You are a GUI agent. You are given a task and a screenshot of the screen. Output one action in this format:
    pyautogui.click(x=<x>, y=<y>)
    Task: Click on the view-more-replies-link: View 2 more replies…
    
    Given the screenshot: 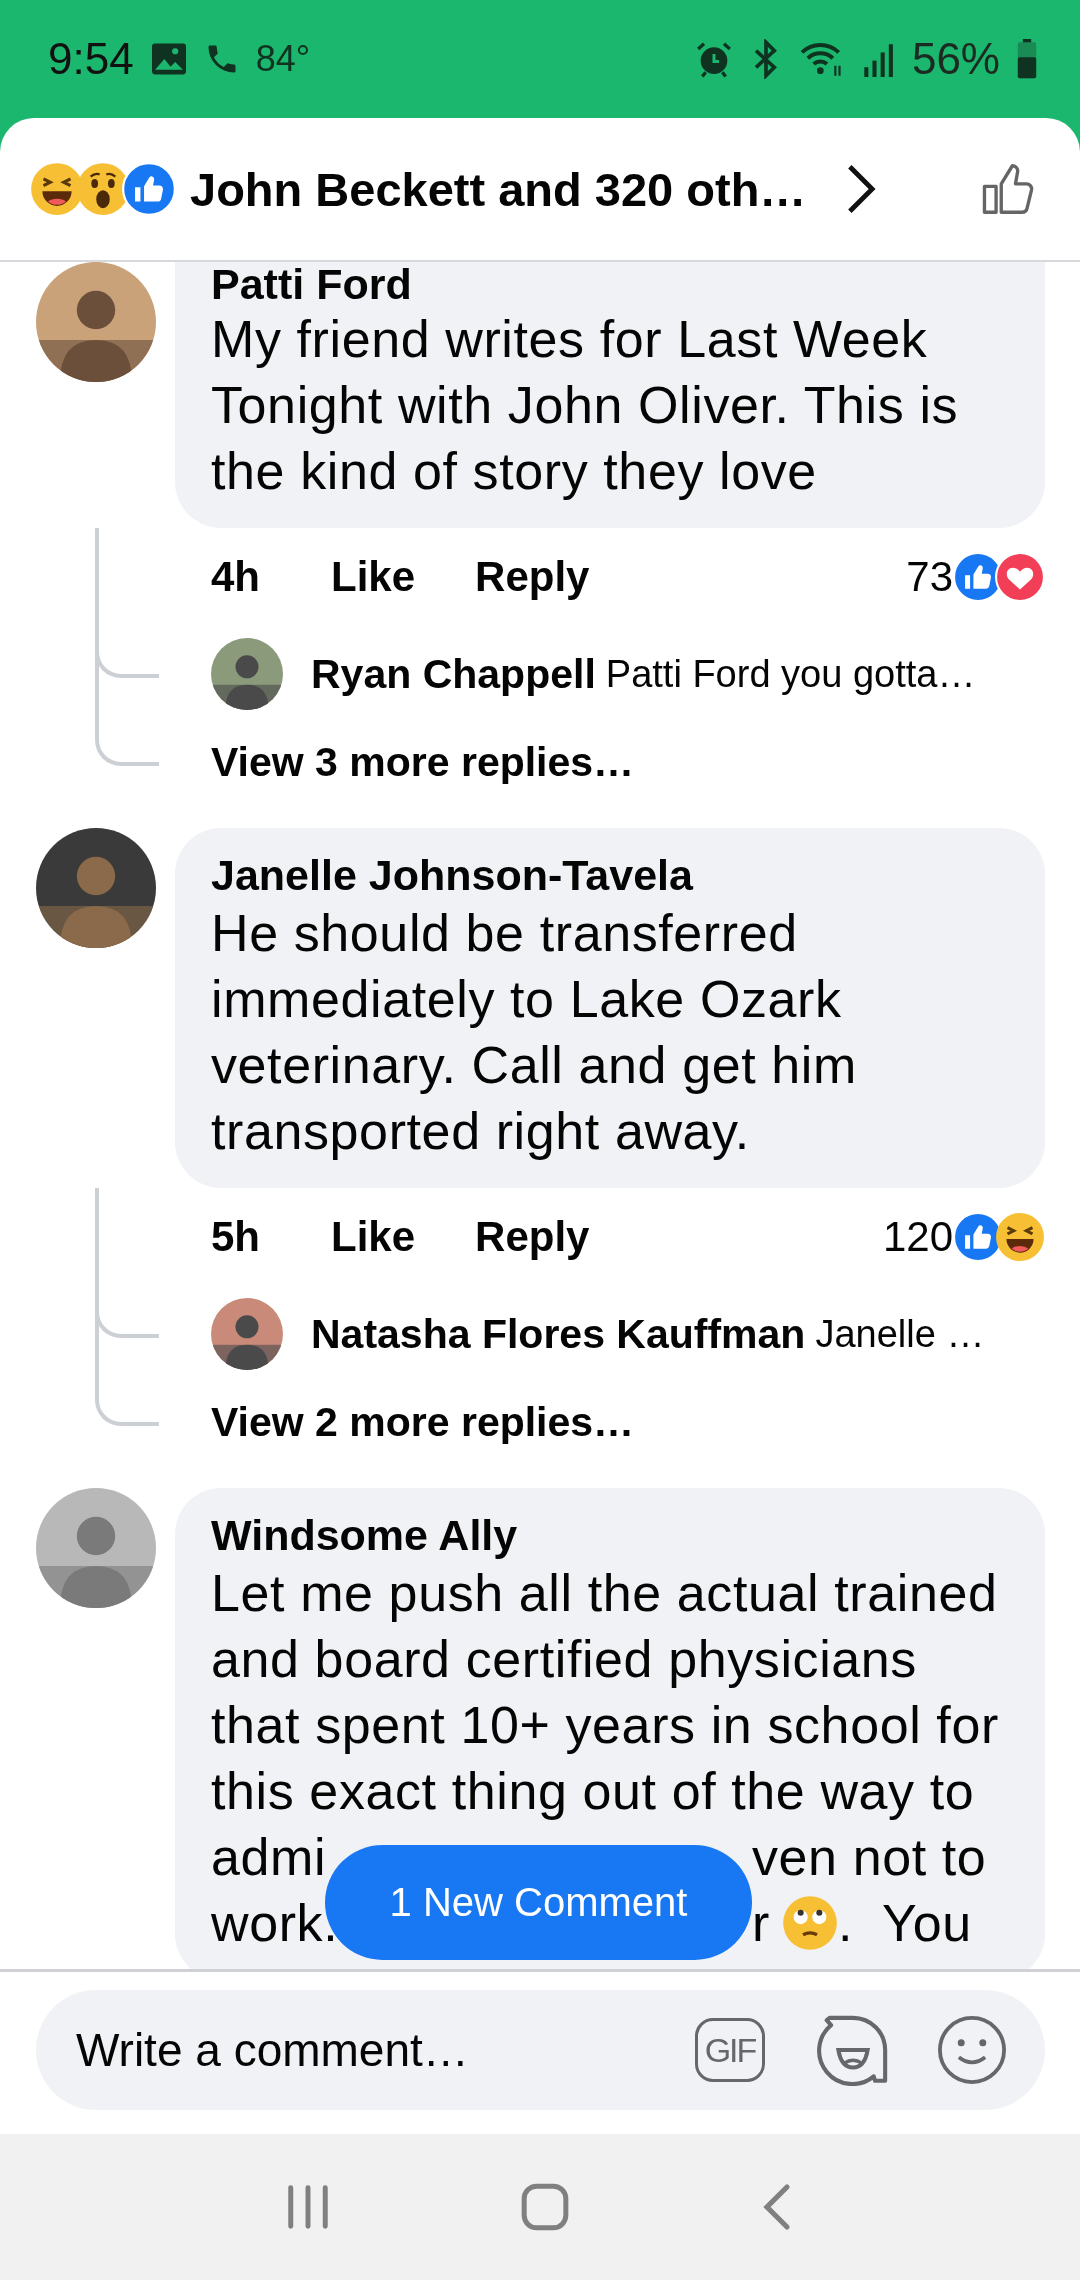 What is the action you would take?
    pyautogui.click(x=423, y=1422)
    